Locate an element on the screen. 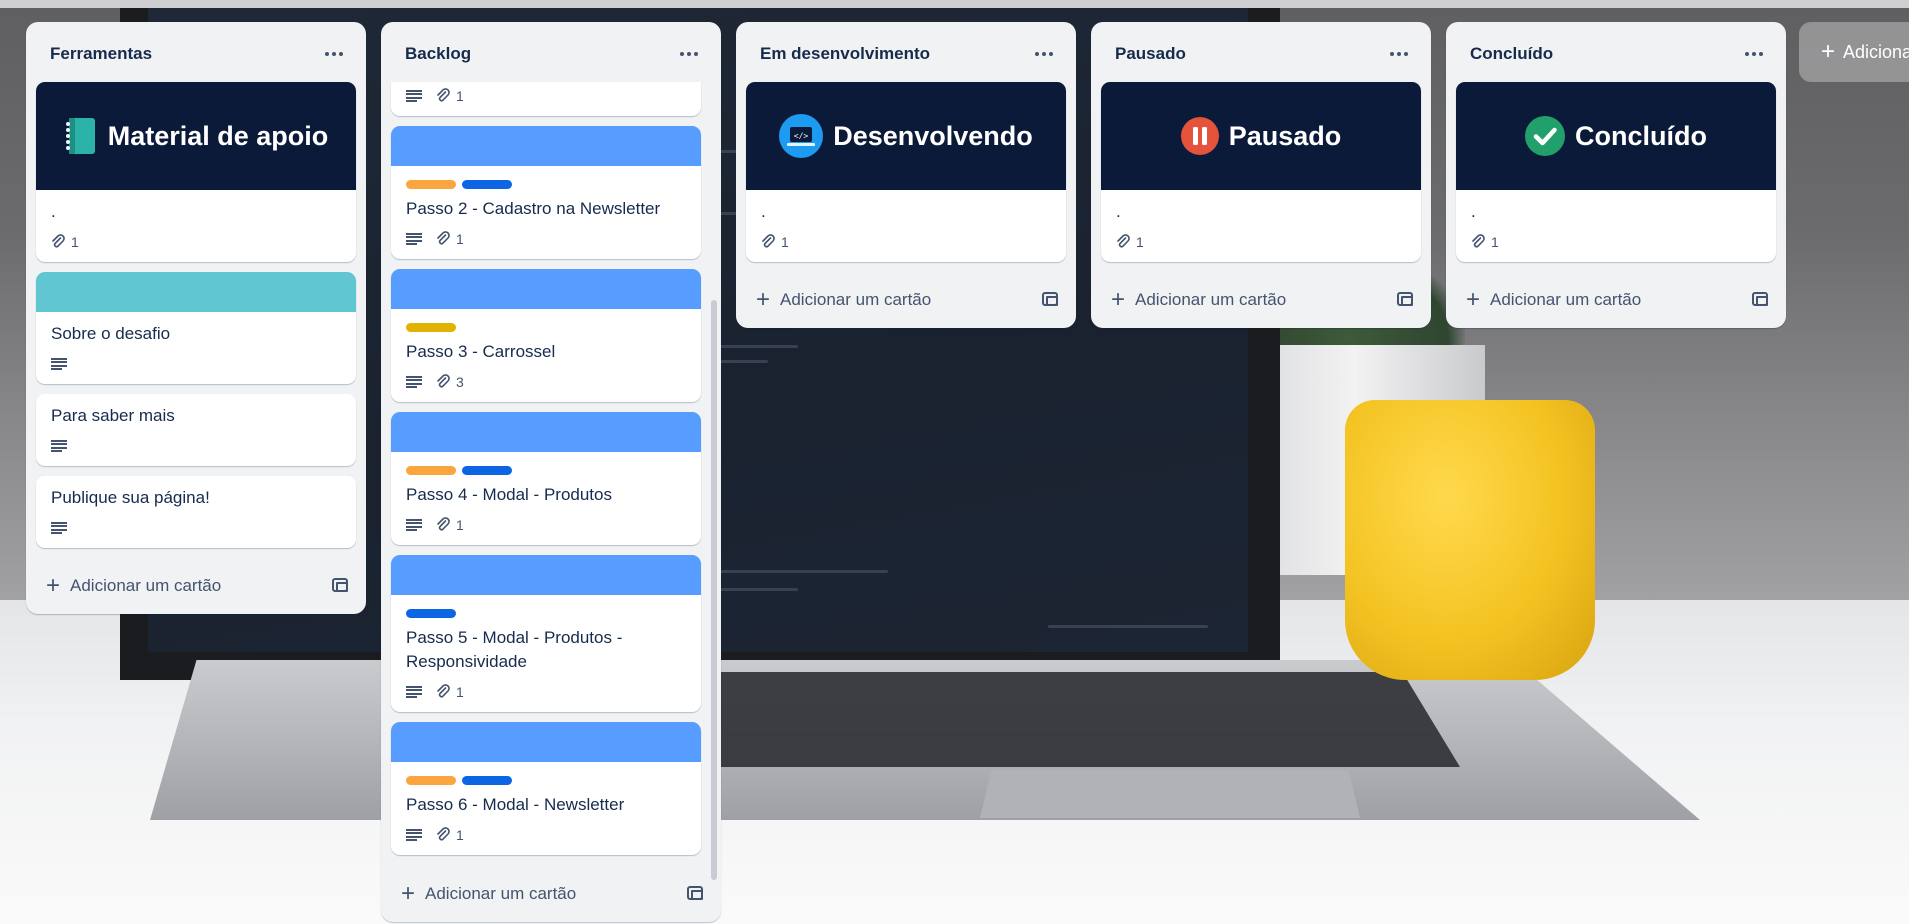 The image size is (1909, 924). list-header: Pausado is located at coordinates (1261, 52).